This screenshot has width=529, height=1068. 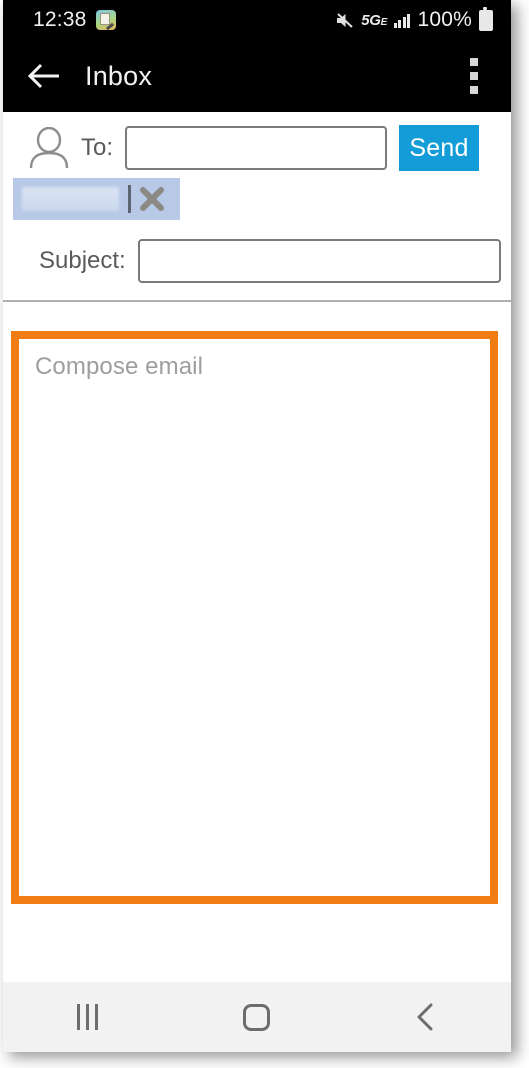 What do you see at coordinates (344, 20) in the screenshot?
I see `volume-mute-icon` at bounding box center [344, 20].